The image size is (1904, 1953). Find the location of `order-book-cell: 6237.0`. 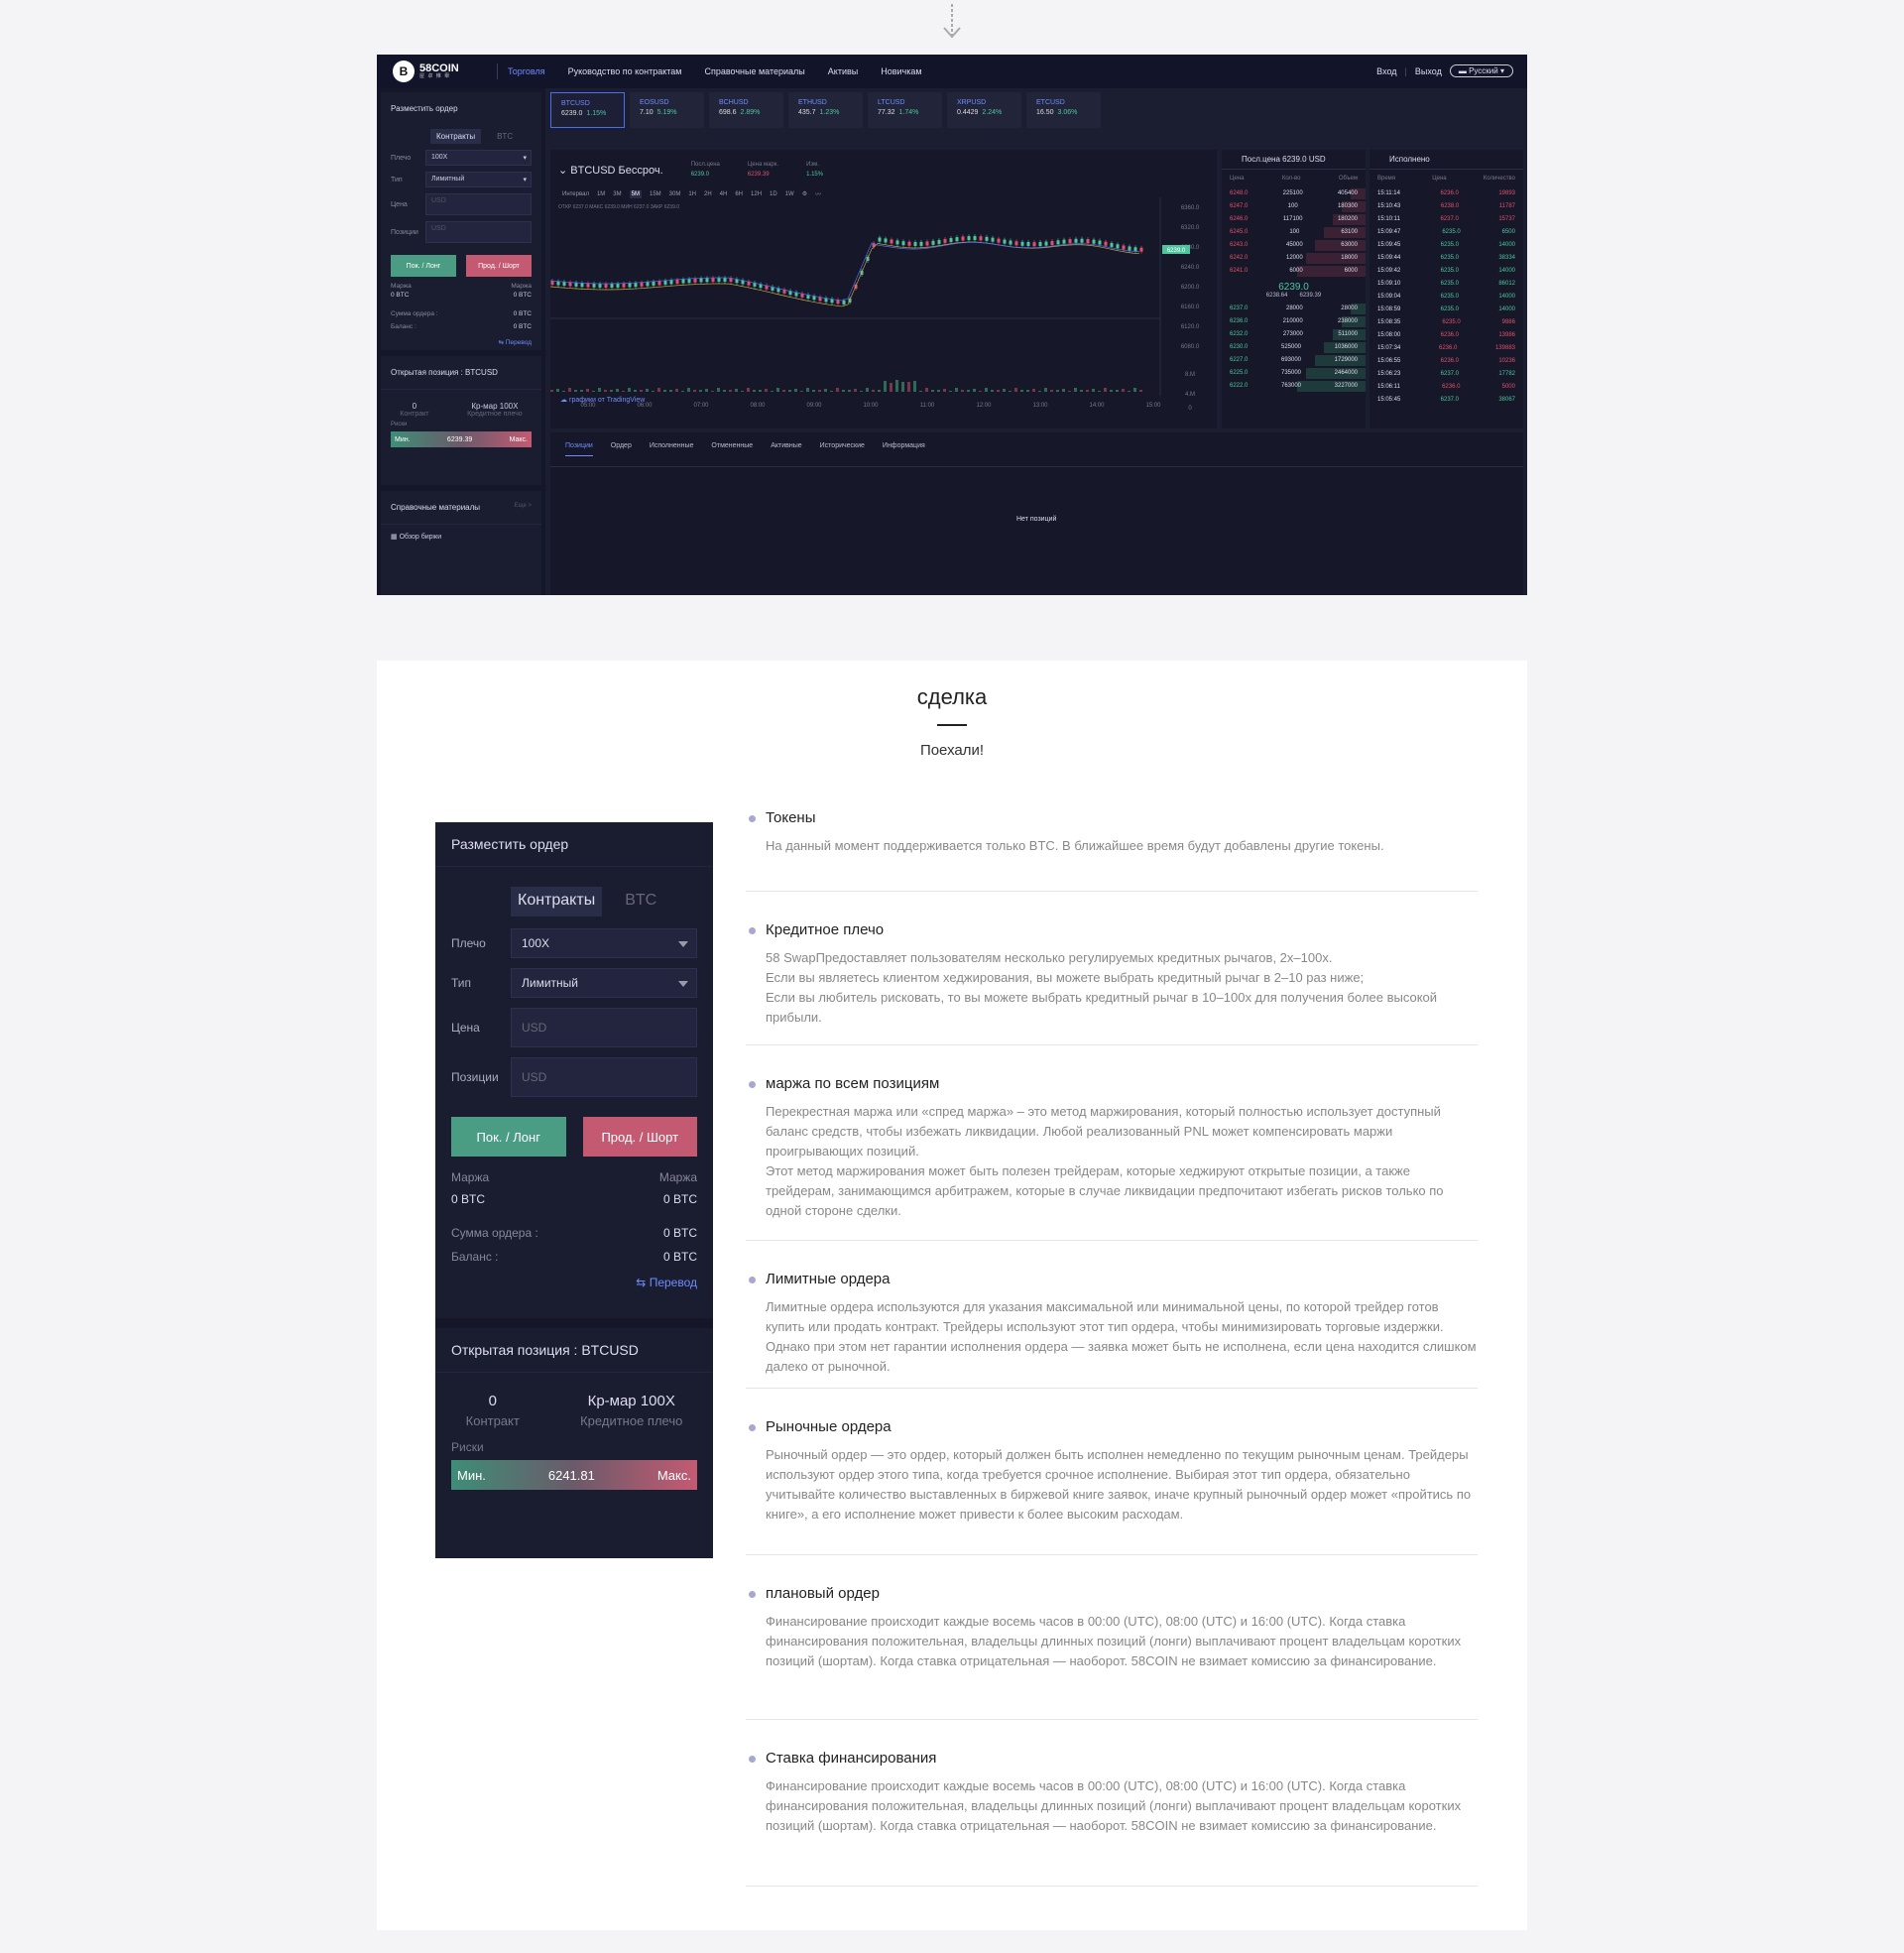

order-book-cell: 6237.0 is located at coordinates (1239, 308).